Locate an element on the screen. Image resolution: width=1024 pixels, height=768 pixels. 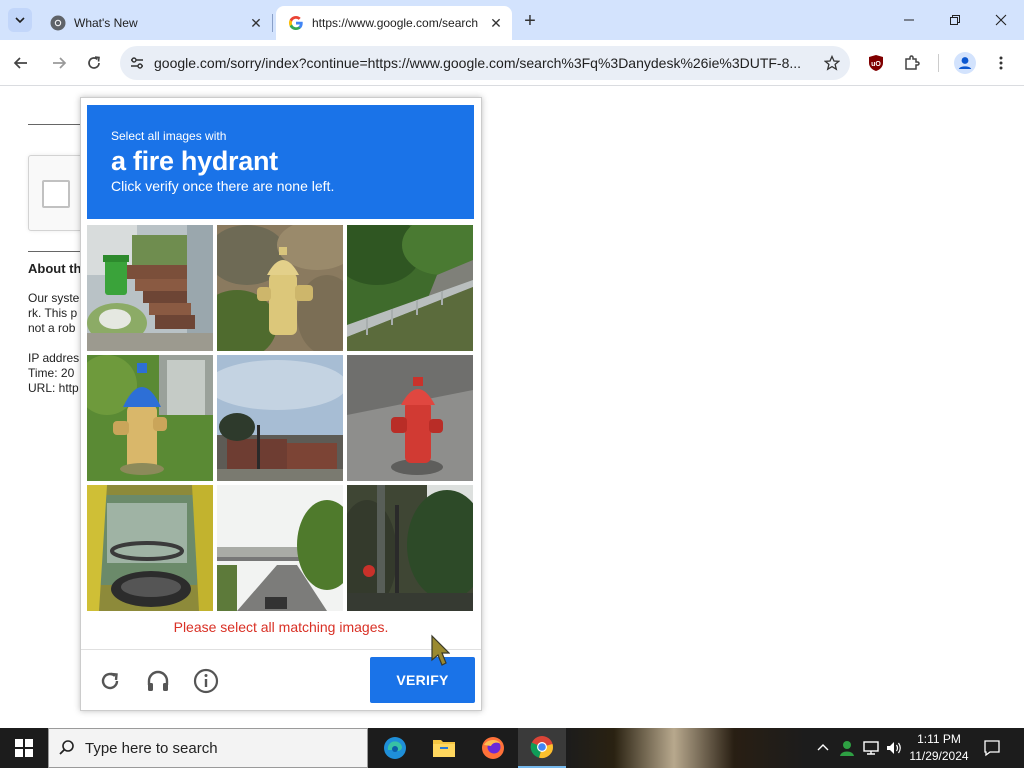
bus-window-image is located at coordinates (150, 548).